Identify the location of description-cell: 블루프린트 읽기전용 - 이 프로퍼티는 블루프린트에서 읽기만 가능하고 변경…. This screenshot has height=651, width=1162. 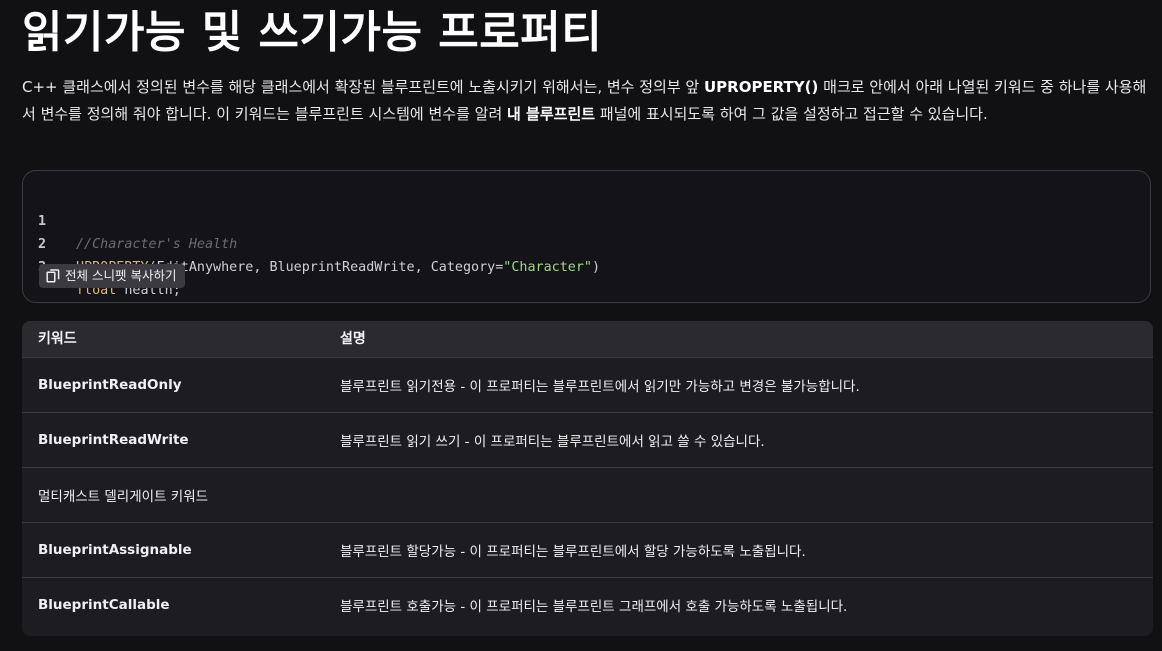
(600, 387).